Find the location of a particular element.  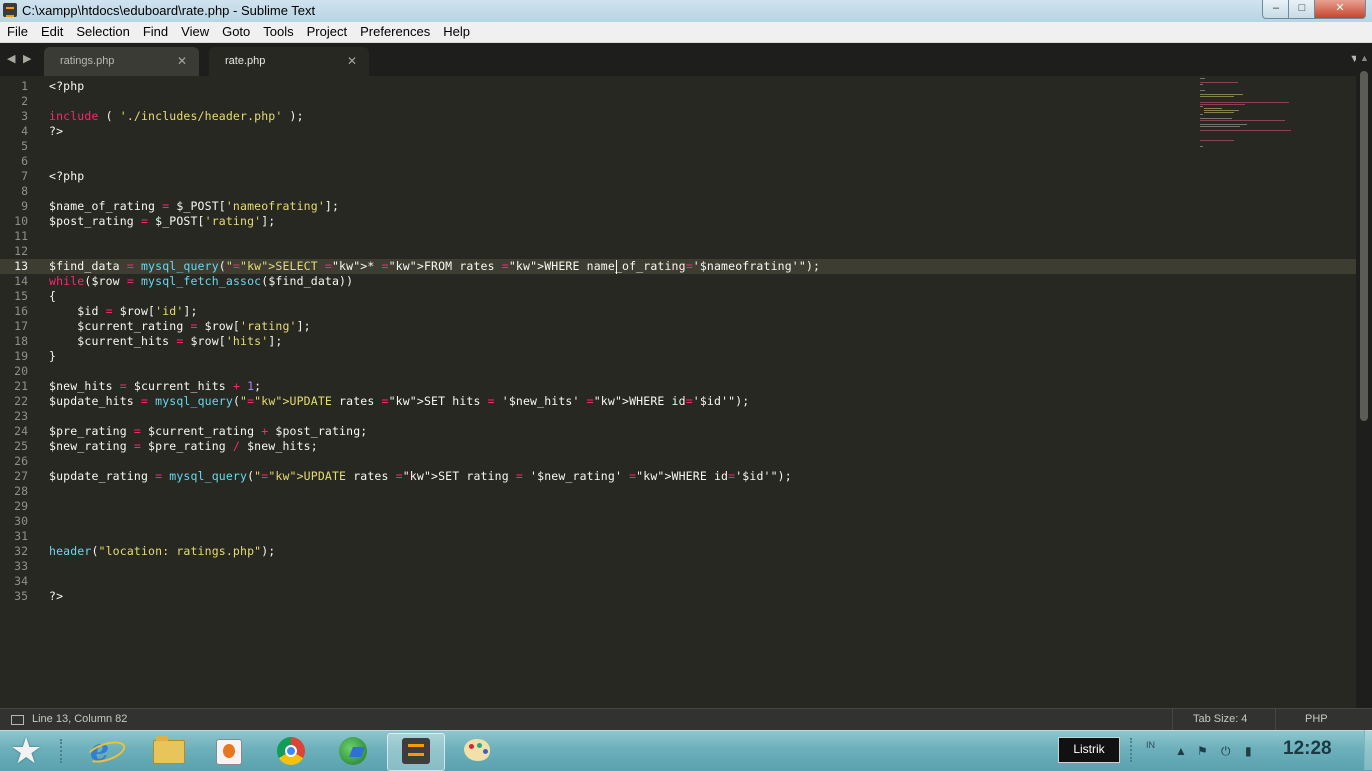

line-number: 8 is located at coordinates (24, 191).